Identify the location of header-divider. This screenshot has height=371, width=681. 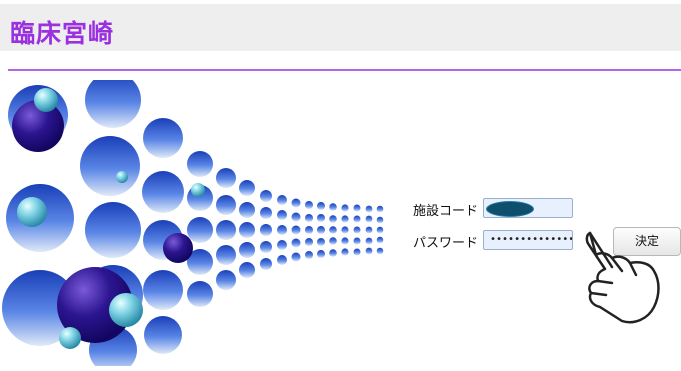
(344, 70).